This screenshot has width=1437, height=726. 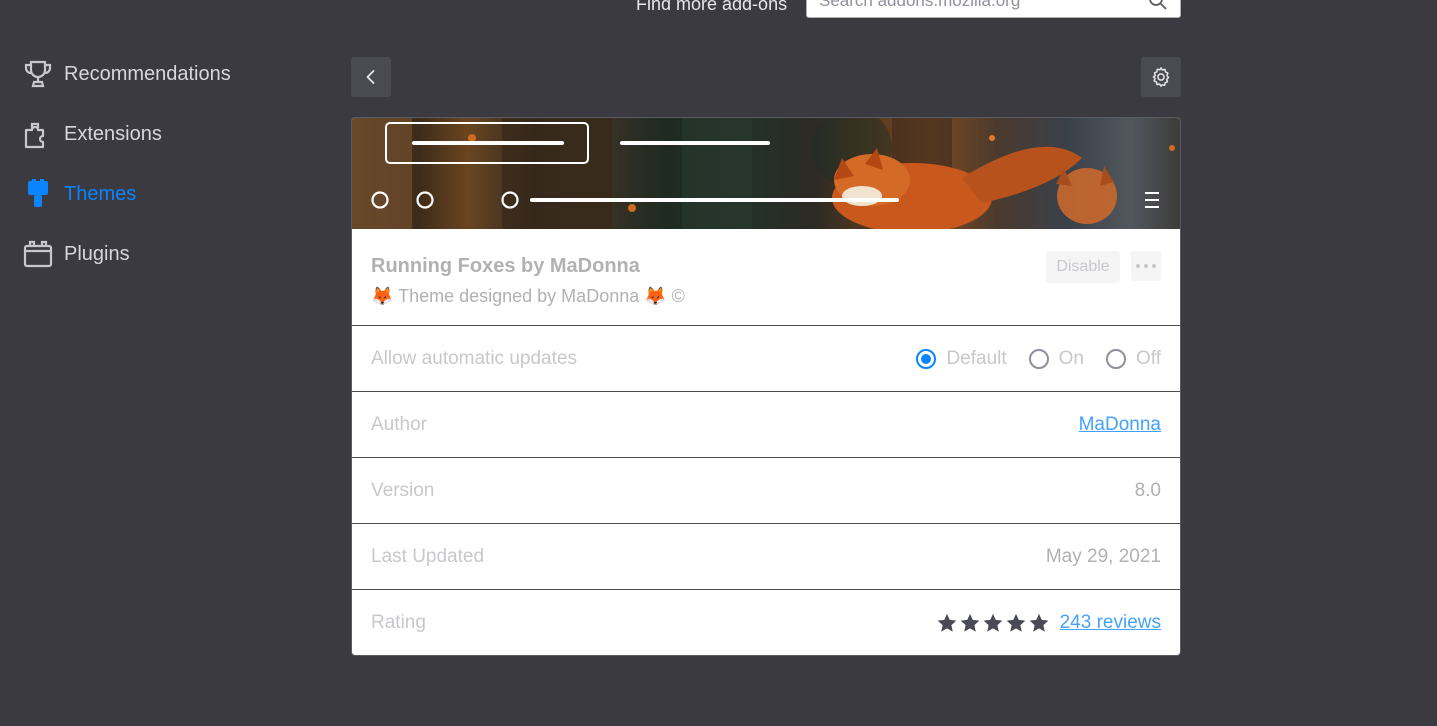 What do you see at coordinates (38, 134) in the screenshot?
I see `puzzle-icon` at bounding box center [38, 134].